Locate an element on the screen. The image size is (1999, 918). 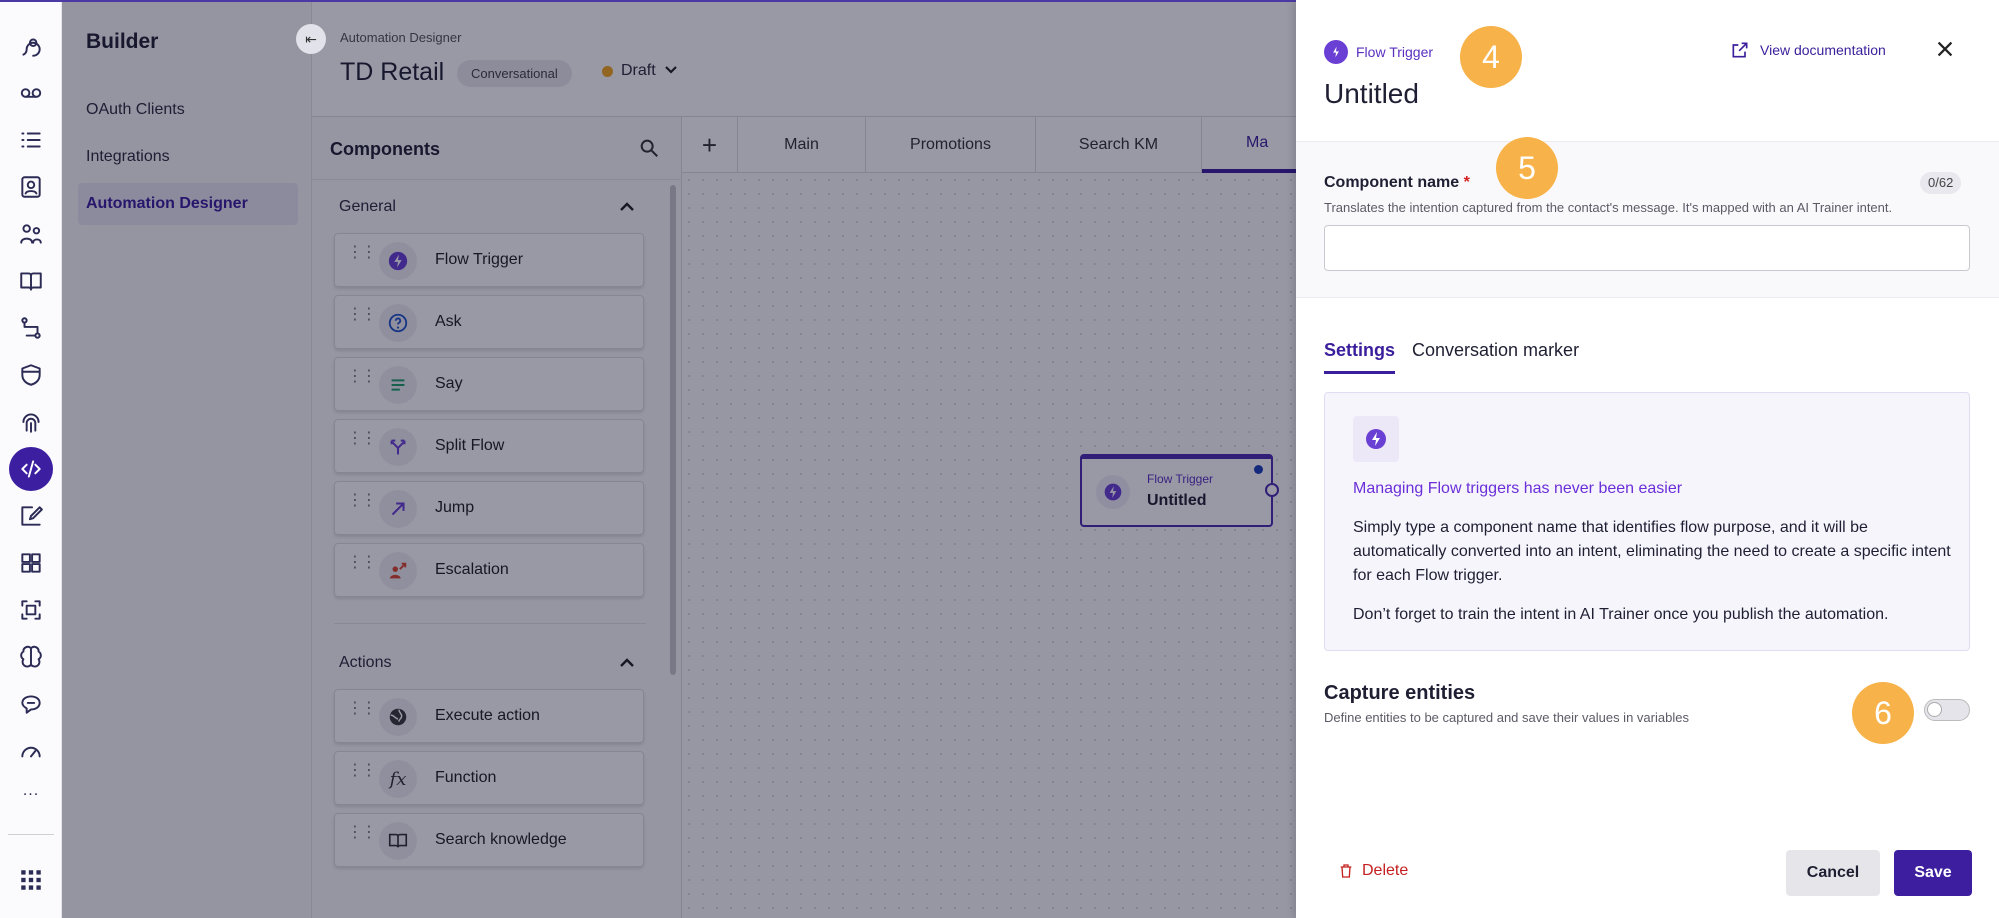
component-say: ⋮⋮ Say is located at coordinates (489, 384).